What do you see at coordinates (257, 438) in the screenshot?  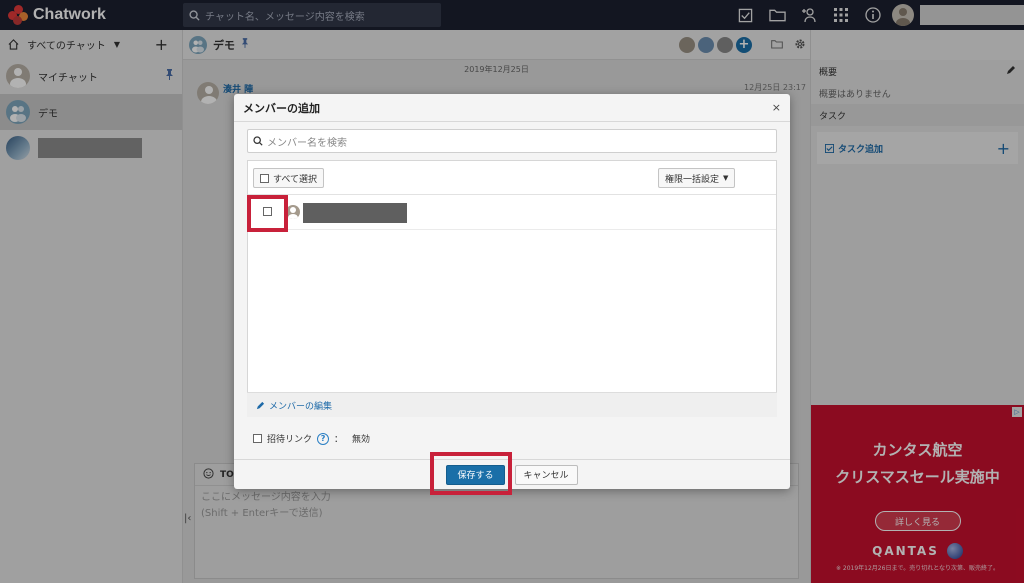 I see `invite-link-checkbox` at bounding box center [257, 438].